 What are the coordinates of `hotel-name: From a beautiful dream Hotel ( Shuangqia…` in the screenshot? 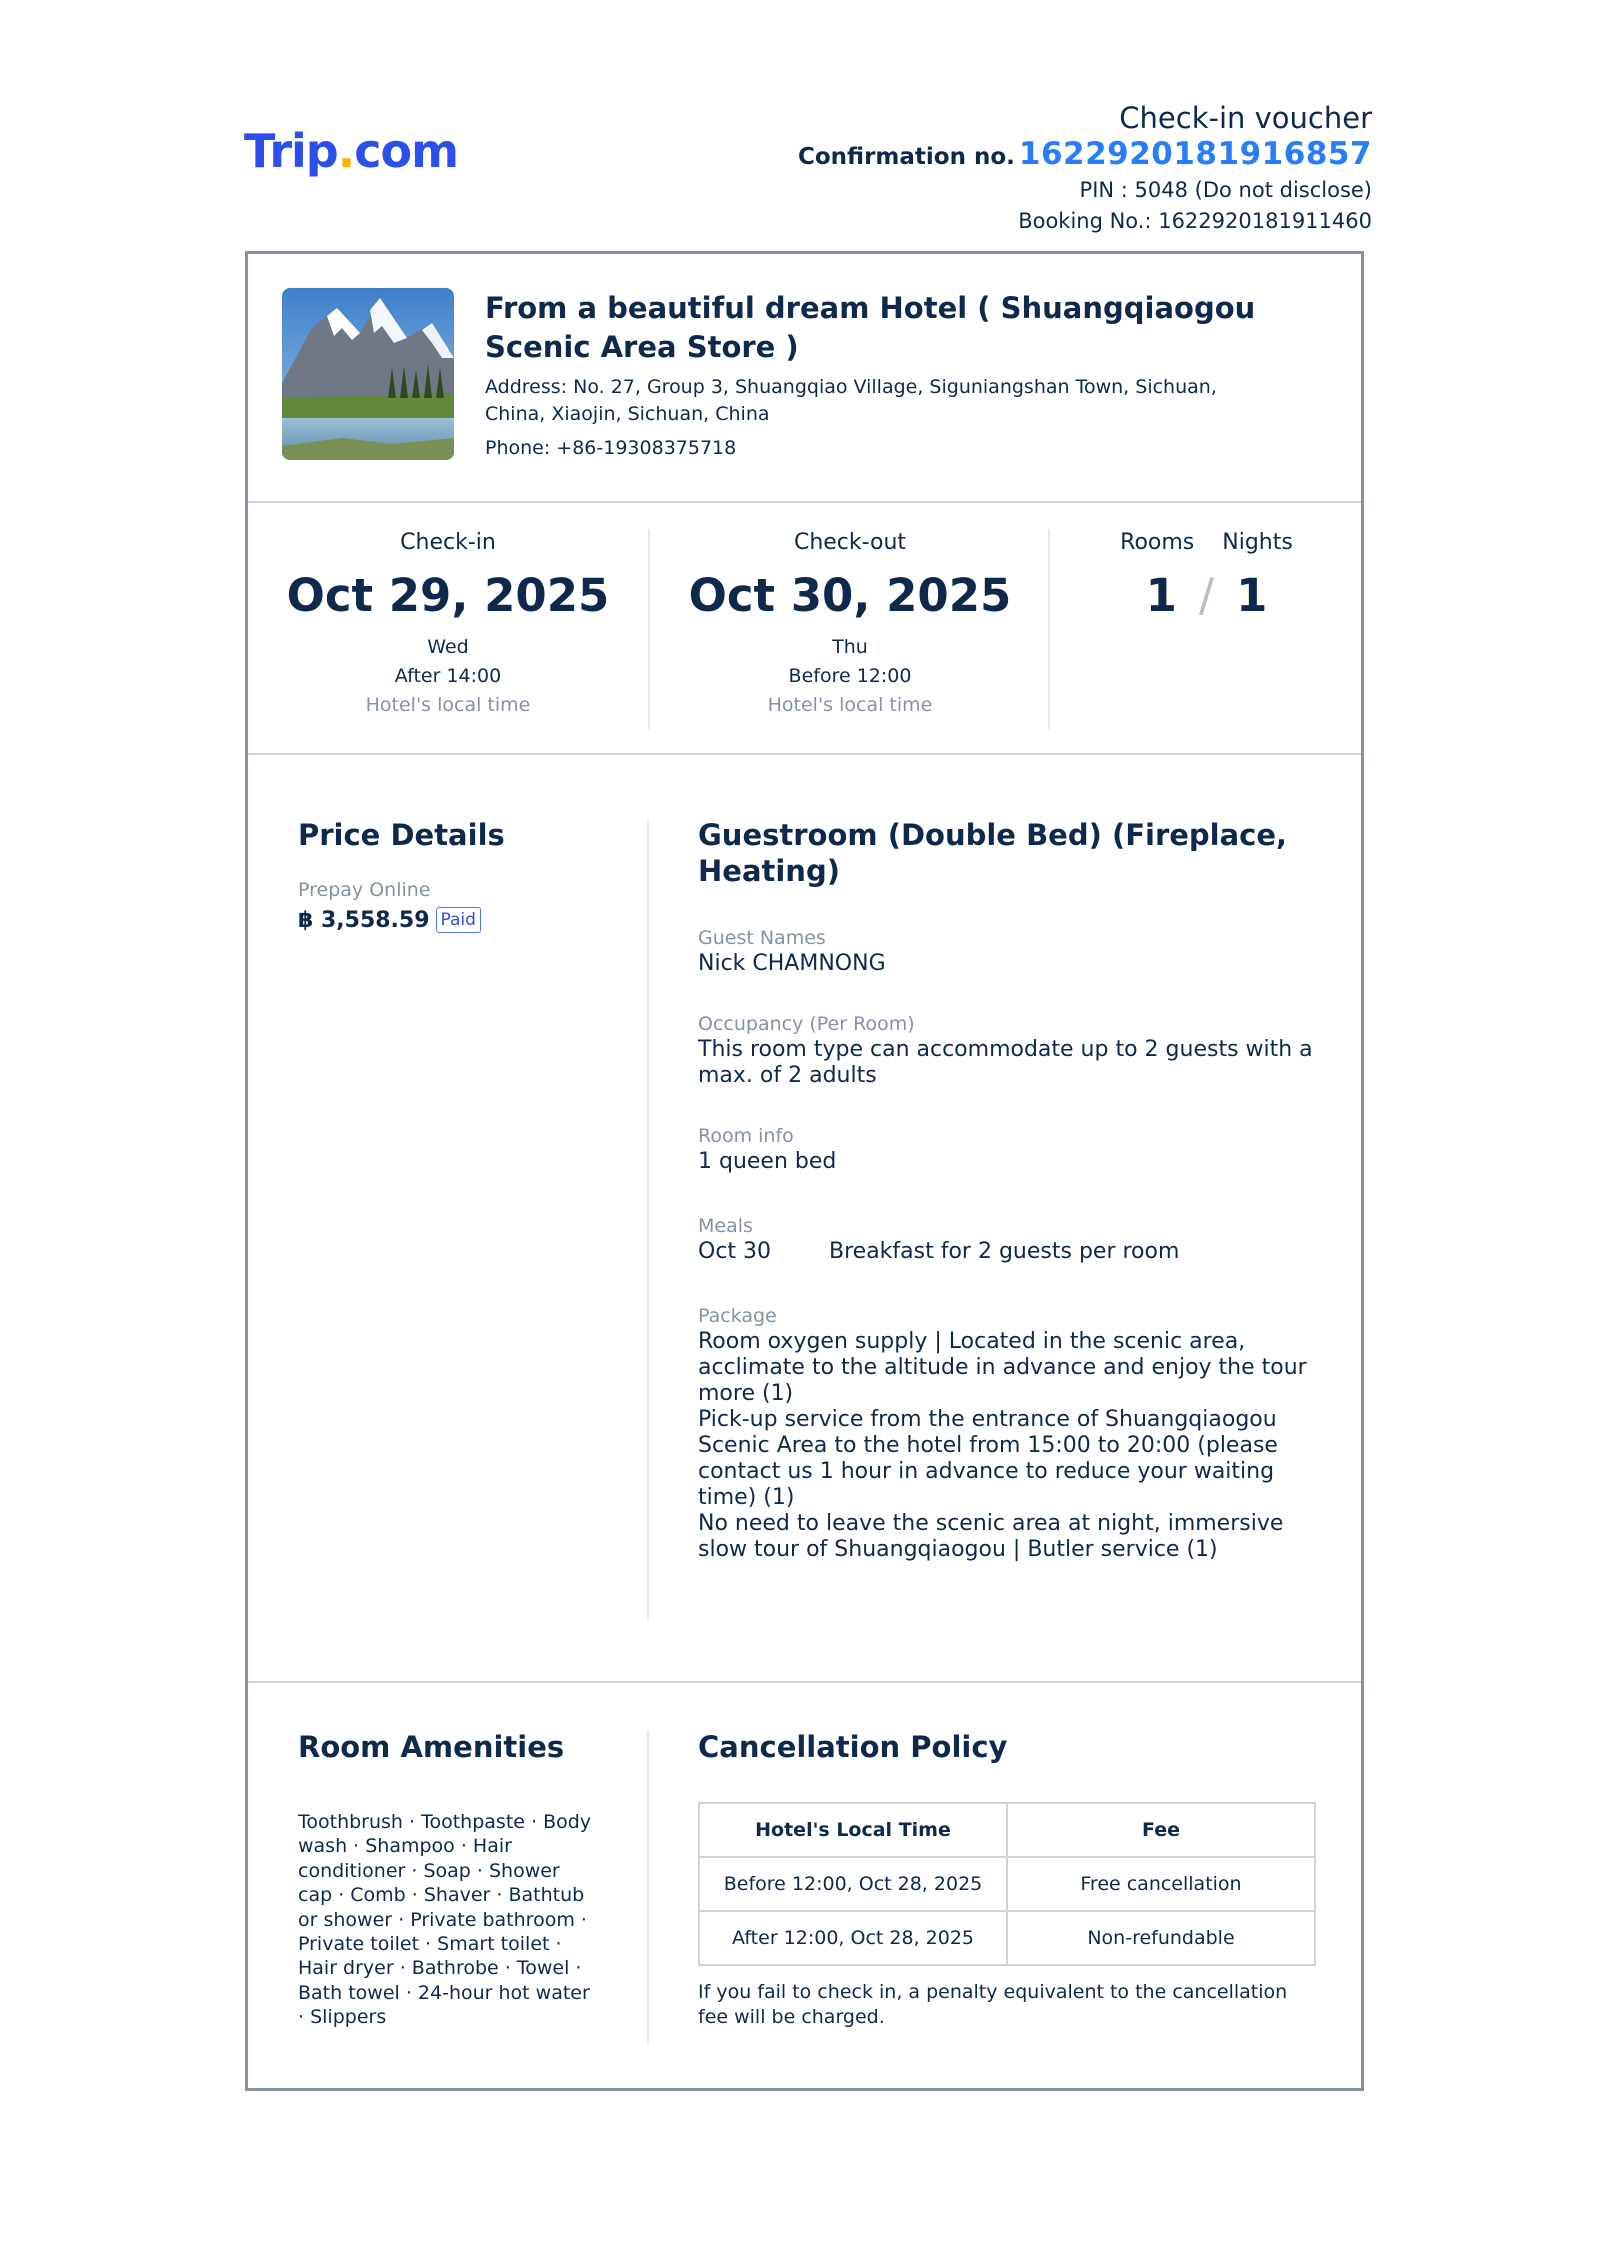 It's located at (870, 327).